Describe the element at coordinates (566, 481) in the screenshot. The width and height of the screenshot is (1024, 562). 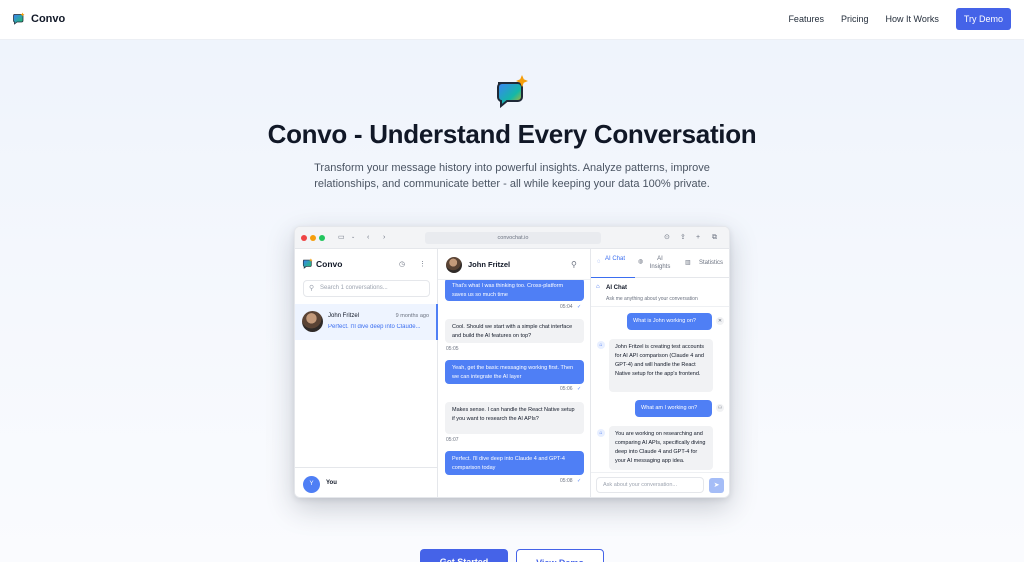
I see `message-time: 05:08` at that location.